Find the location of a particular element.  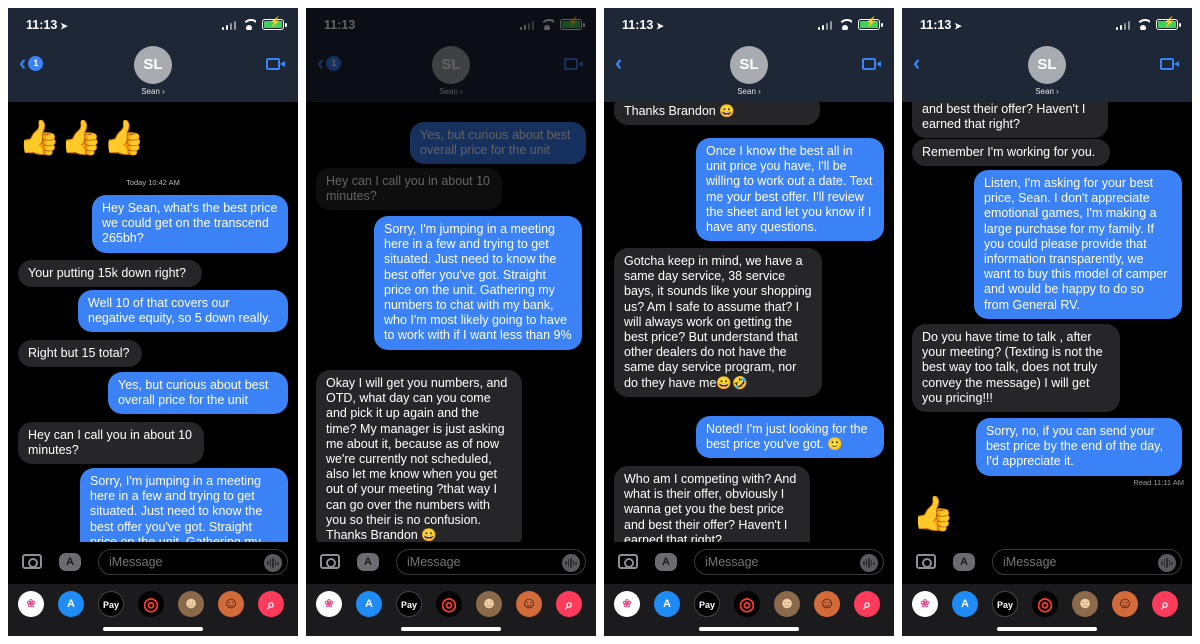

message-bubble-incoming: Thanks Brandon 😀 is located at coordinates (717, 114).